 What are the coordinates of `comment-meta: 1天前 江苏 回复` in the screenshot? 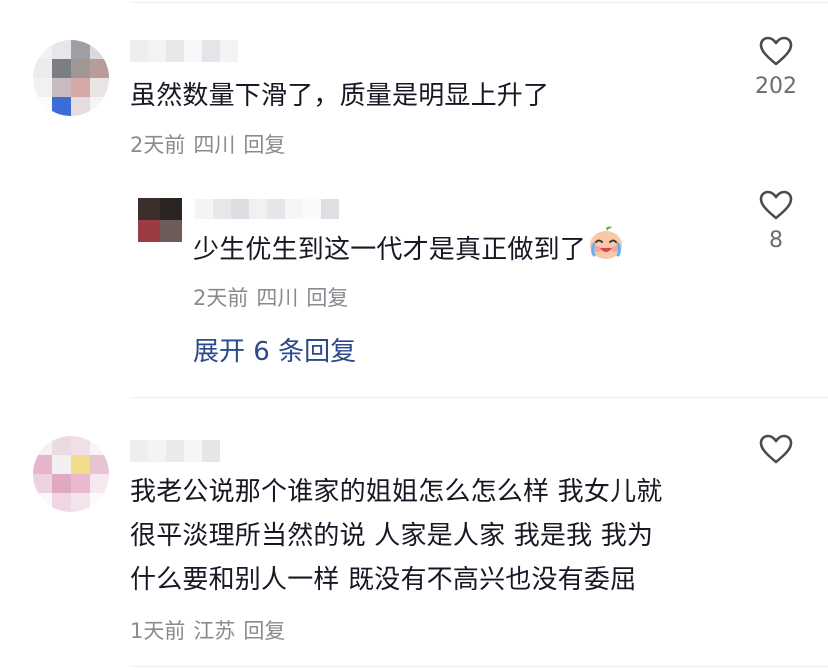 It's located at (211, 630).